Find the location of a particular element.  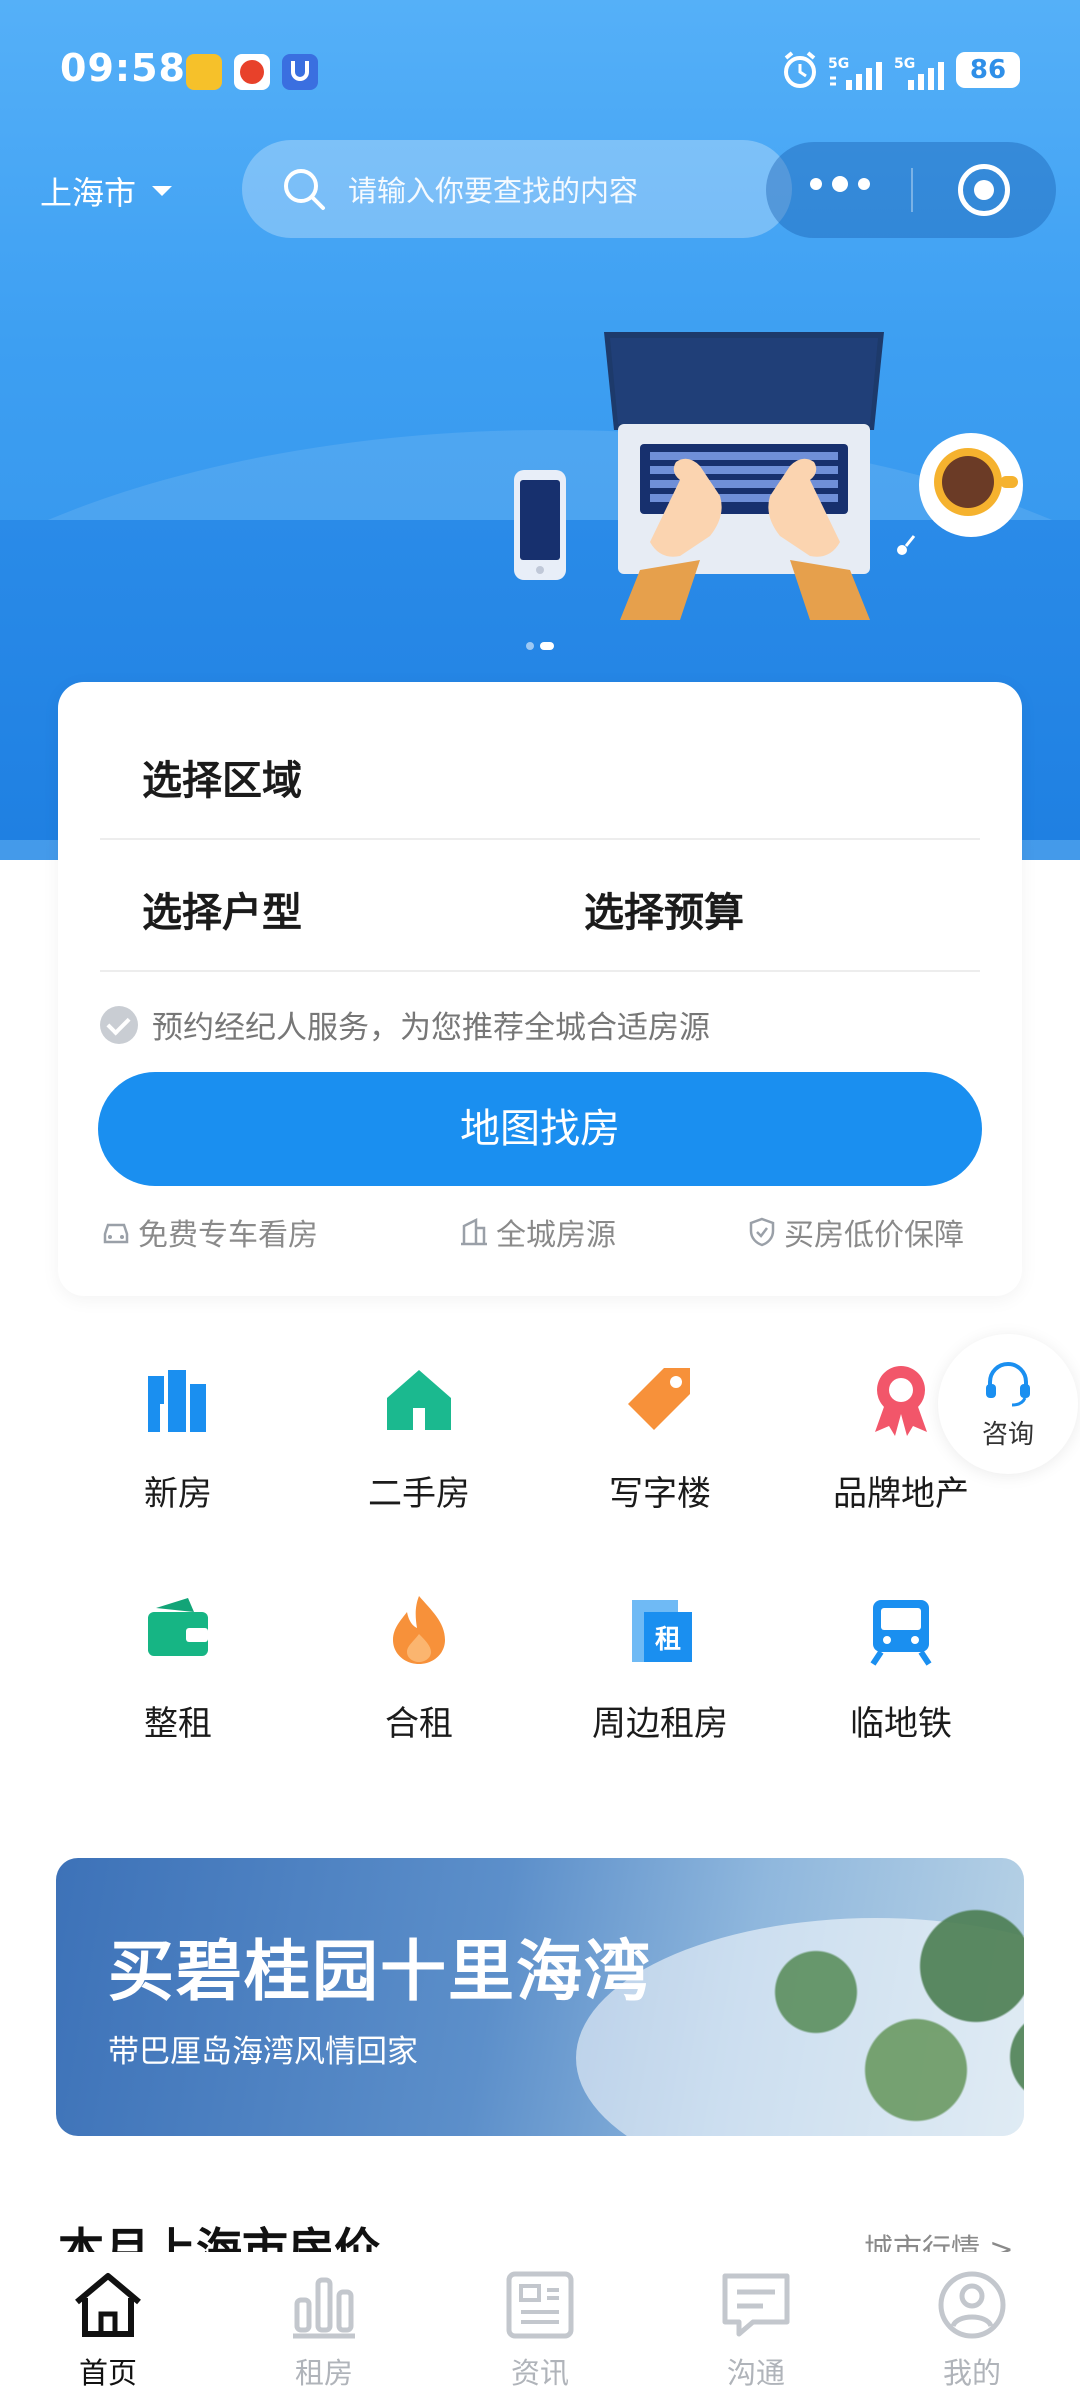

area-selector: 选择区域 is located at coordinates (222, 777).